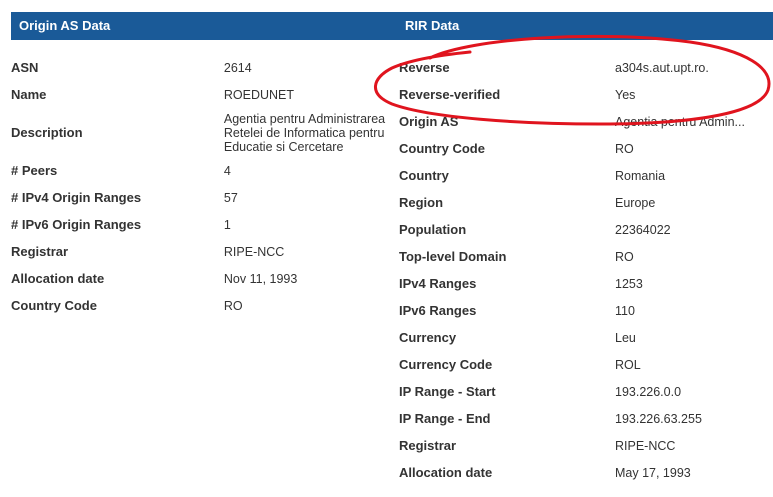  I want to click on row-key: IPv6 Ranges, so click(438, 310).